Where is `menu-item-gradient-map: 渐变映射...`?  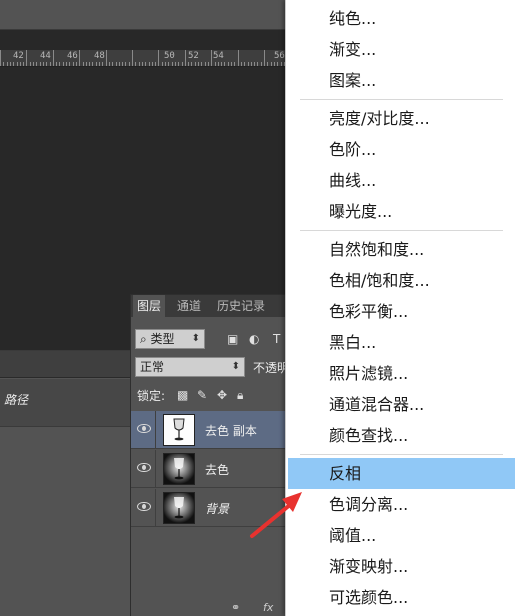 menu-item-gradient-map: 渐变映射... is located at coordinates (401, 566).